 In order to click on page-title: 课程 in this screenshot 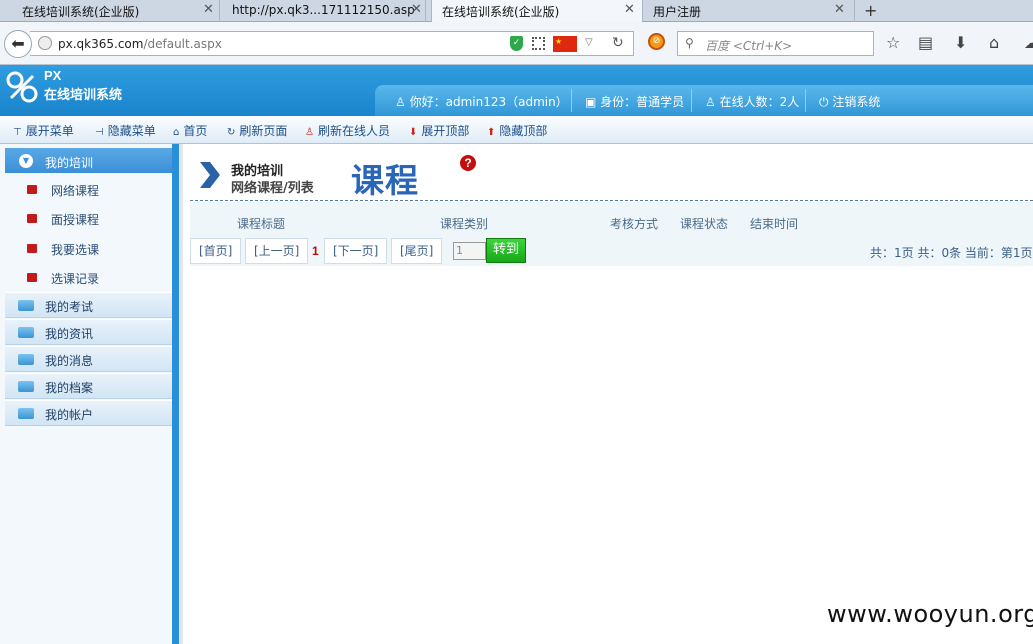, I will do `click(385, 180)`.